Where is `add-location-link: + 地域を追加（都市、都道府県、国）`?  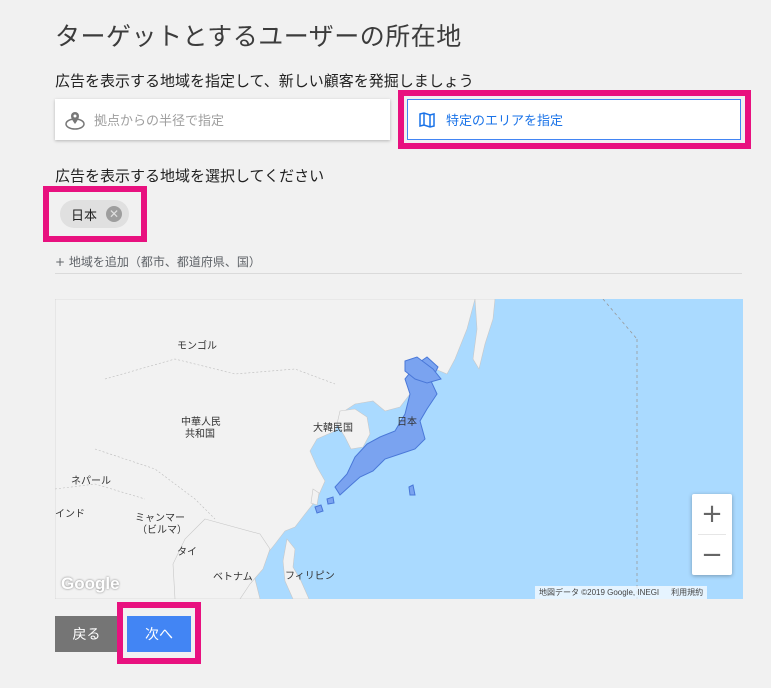 add-location-link: + 地域を追加（都市、都道府県、国） is located at coordinates (158, 261).